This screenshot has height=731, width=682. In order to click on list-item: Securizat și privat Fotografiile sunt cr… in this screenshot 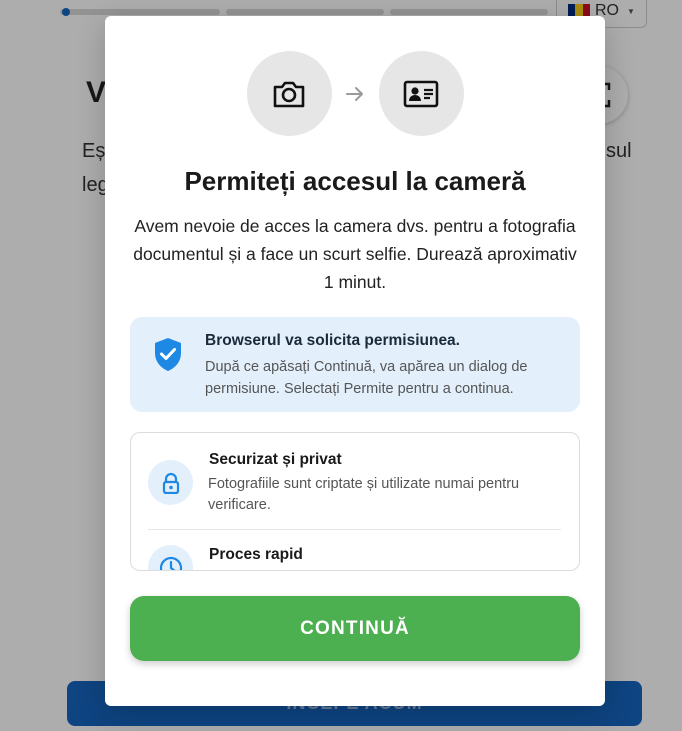, I will do `click(355, 481)`.